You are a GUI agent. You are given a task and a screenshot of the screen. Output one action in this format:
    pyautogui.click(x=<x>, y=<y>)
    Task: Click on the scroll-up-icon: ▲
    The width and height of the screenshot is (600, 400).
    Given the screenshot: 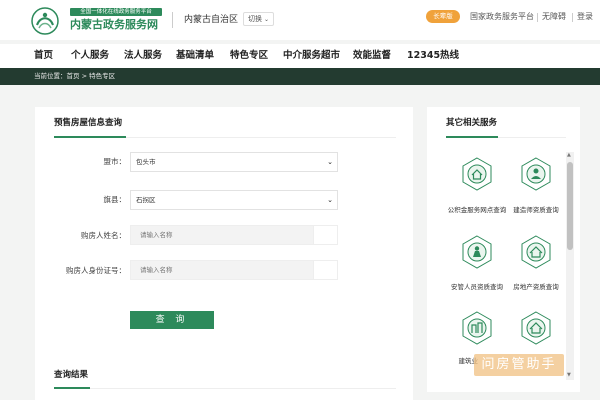 What is the action you would take?
    pyautogui.click(x=569, y=155)
    